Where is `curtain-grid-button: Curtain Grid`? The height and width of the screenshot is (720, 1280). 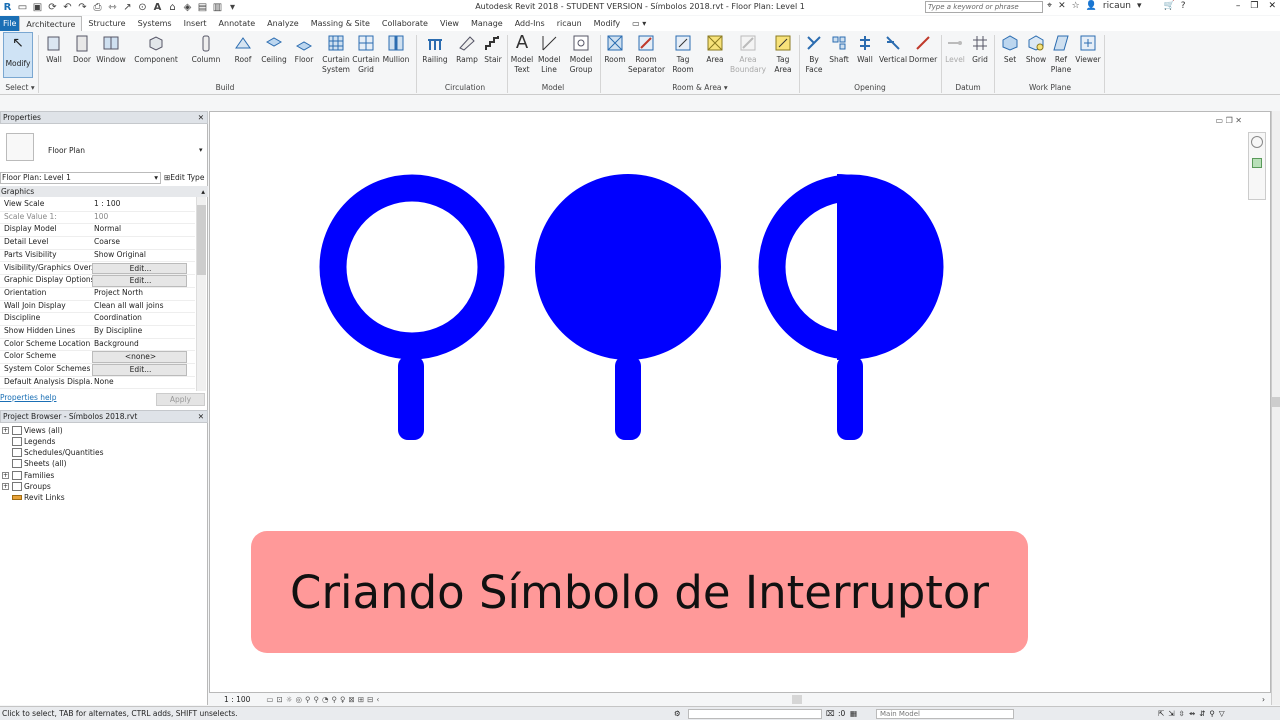 curtain-grid-button: Curtain Grid is located at coordinates (366, 54).